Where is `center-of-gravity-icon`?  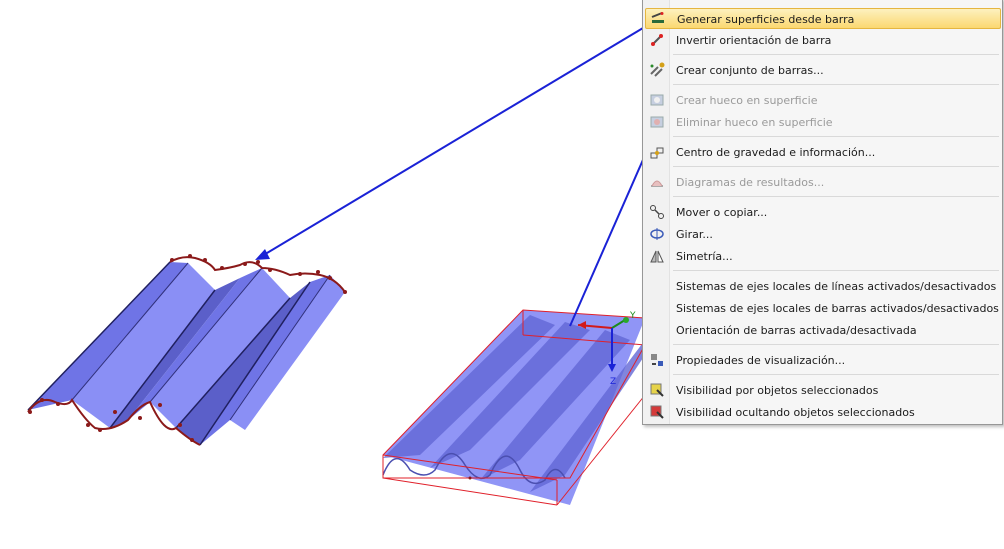 center-of-gravity-icon is located at coordinates (657, 153).